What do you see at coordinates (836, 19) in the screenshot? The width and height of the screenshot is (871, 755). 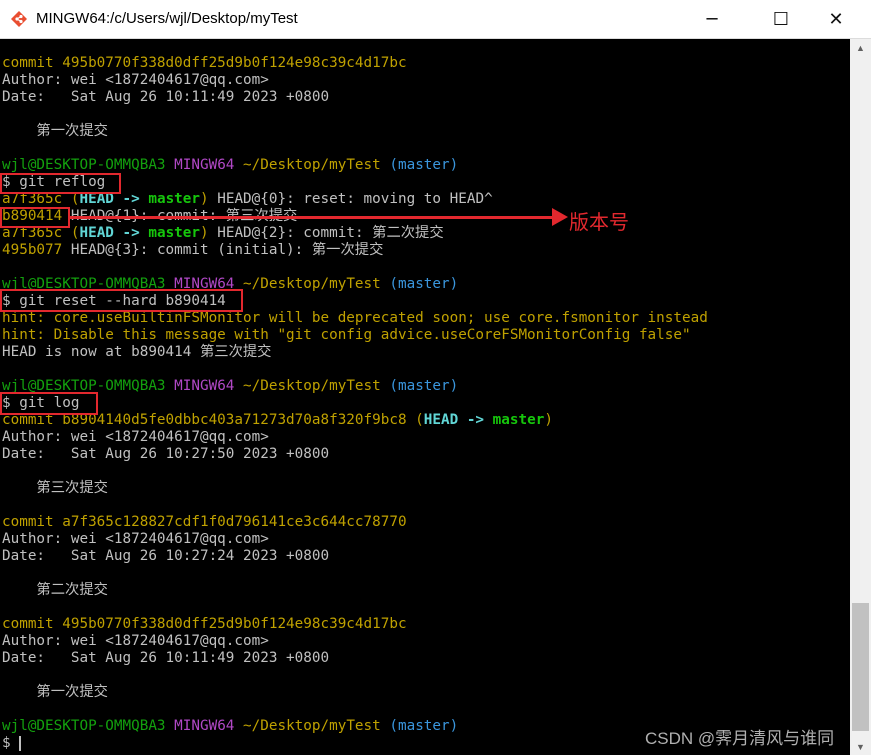 I see `close-button: ✕` at bounding box center [836, 19].